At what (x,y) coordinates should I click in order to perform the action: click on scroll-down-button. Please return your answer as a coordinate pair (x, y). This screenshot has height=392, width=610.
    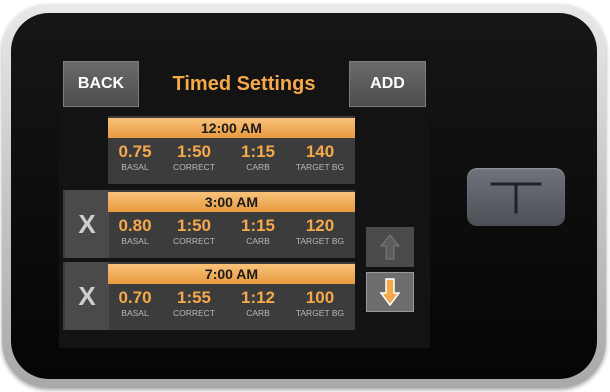
    Looking at the image, I should click on (390, 292).